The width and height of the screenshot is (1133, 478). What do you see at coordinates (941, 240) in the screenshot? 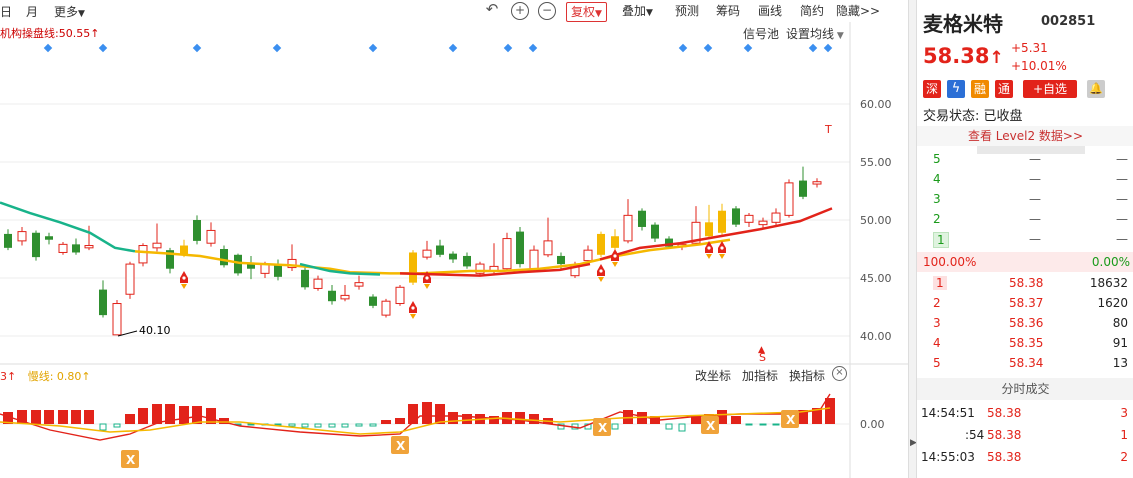
I see `ask-level: 1` at bounding box center [941, 240].